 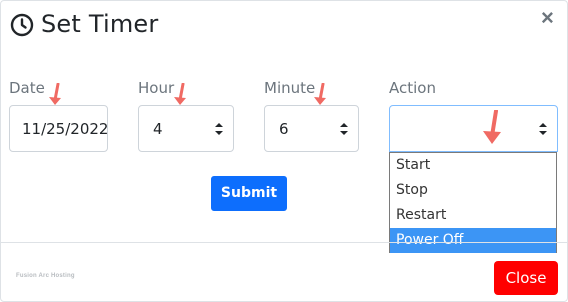 What do you see at coordinates (473, 215) in the screenshot?
I see `option-restart: Restart` at bounding box center [473, 215].